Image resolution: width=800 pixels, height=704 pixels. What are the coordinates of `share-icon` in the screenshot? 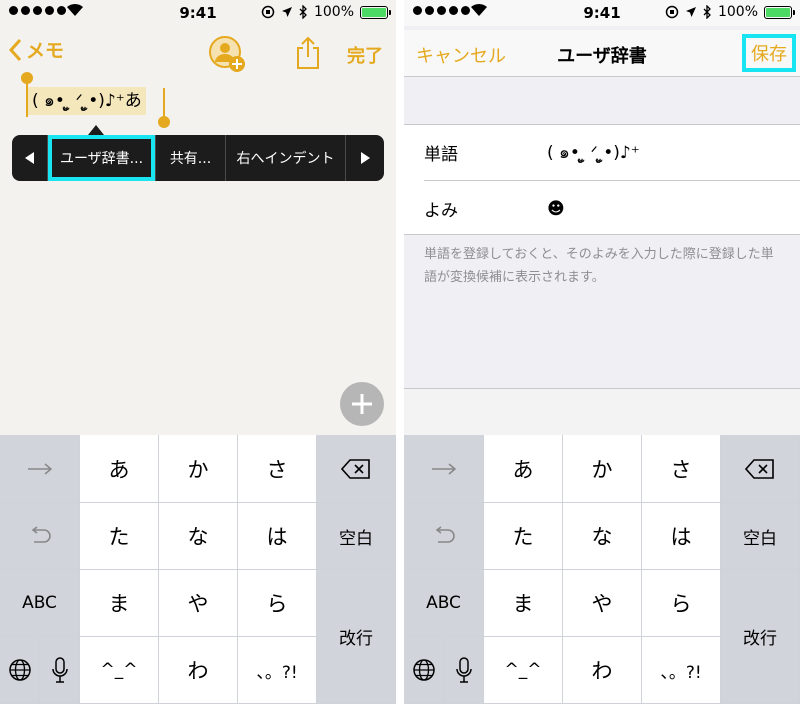 It's located at (308, 53).